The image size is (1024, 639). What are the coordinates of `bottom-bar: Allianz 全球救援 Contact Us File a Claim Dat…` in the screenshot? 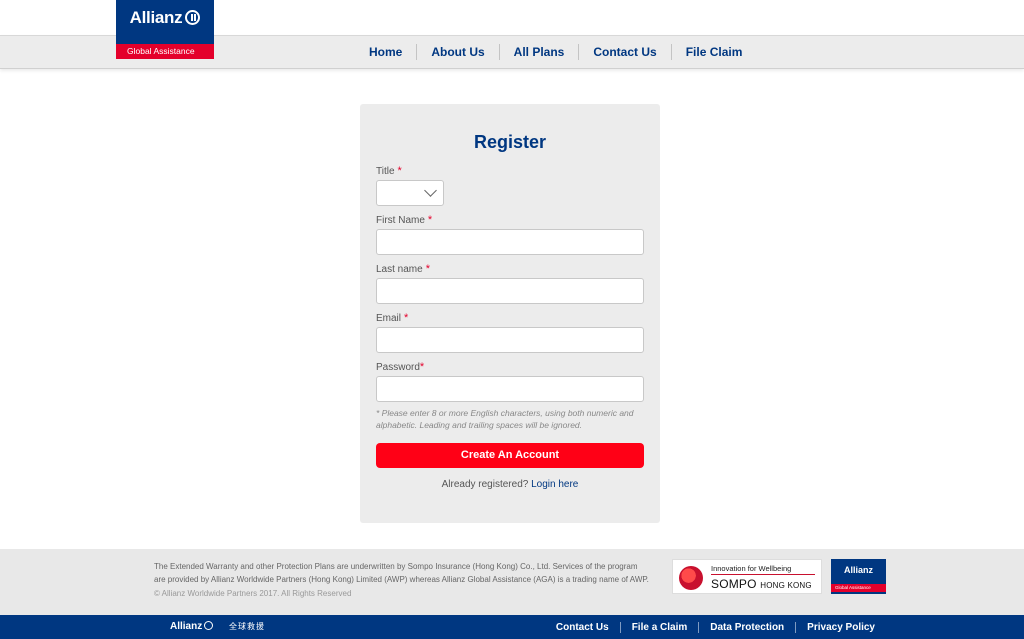 It's located at (512, 627).